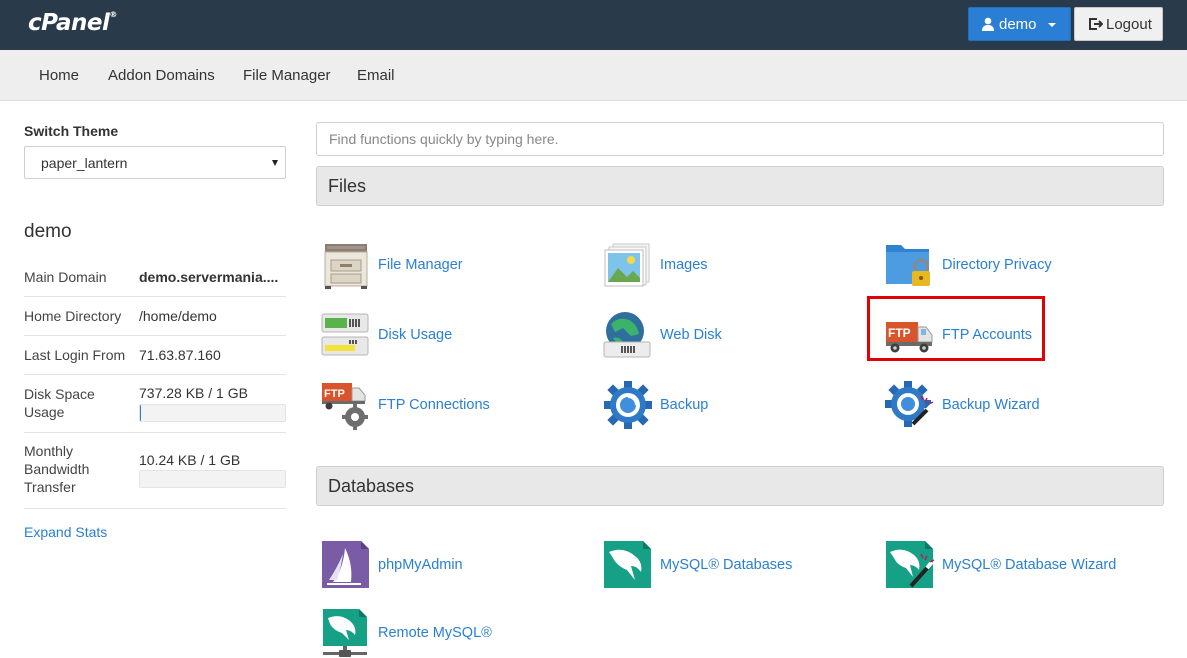 The width and height of the screenshot is (1187, 658). What do you see at coordinates (908, 265) in the screenshot?
I see `folder-lock-icon` at bounding box center [908, 265].